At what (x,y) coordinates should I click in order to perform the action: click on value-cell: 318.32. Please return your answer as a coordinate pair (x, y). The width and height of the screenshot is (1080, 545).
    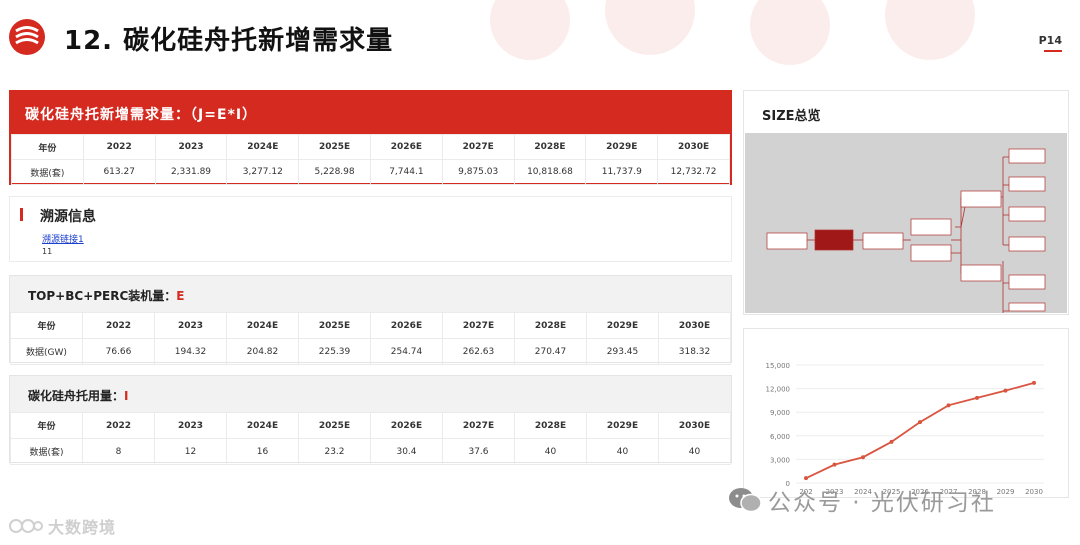
    Looking at the image, I should click on (694, 351).